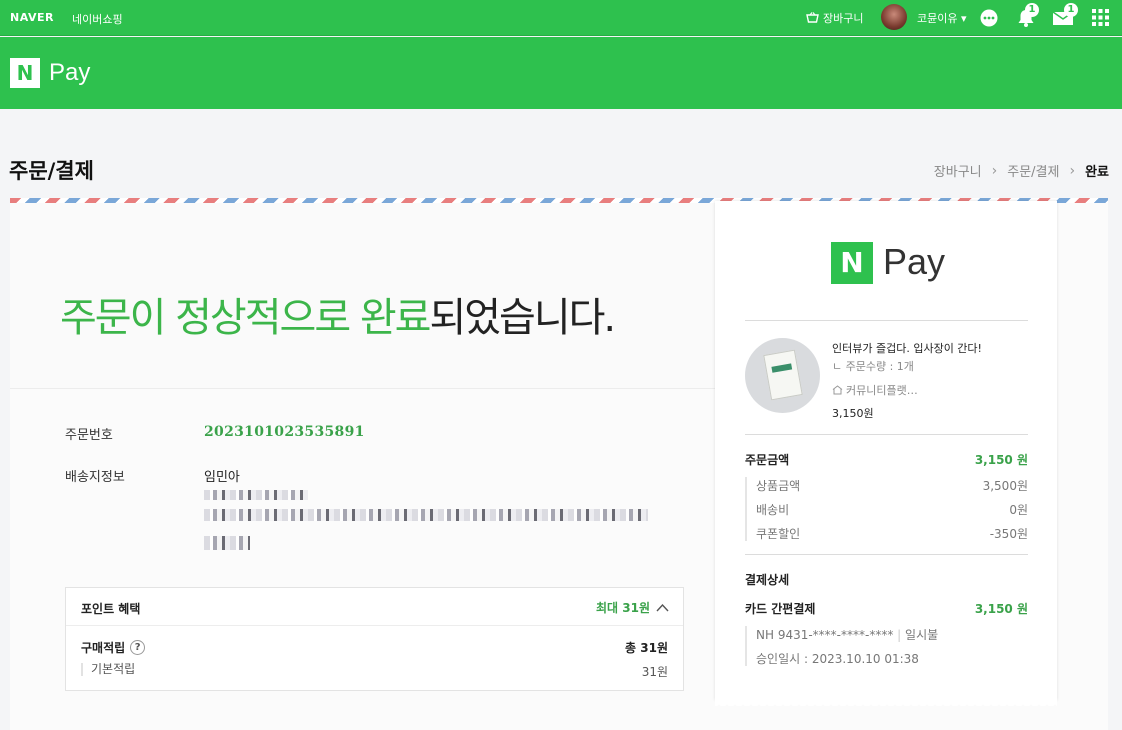 This screenshot has height=730, width=1122. What do you see at coordinates (95, 477) in the screenshot?
I see `shipping-info-label: 배송지정보` at bounding box center [95, 477].